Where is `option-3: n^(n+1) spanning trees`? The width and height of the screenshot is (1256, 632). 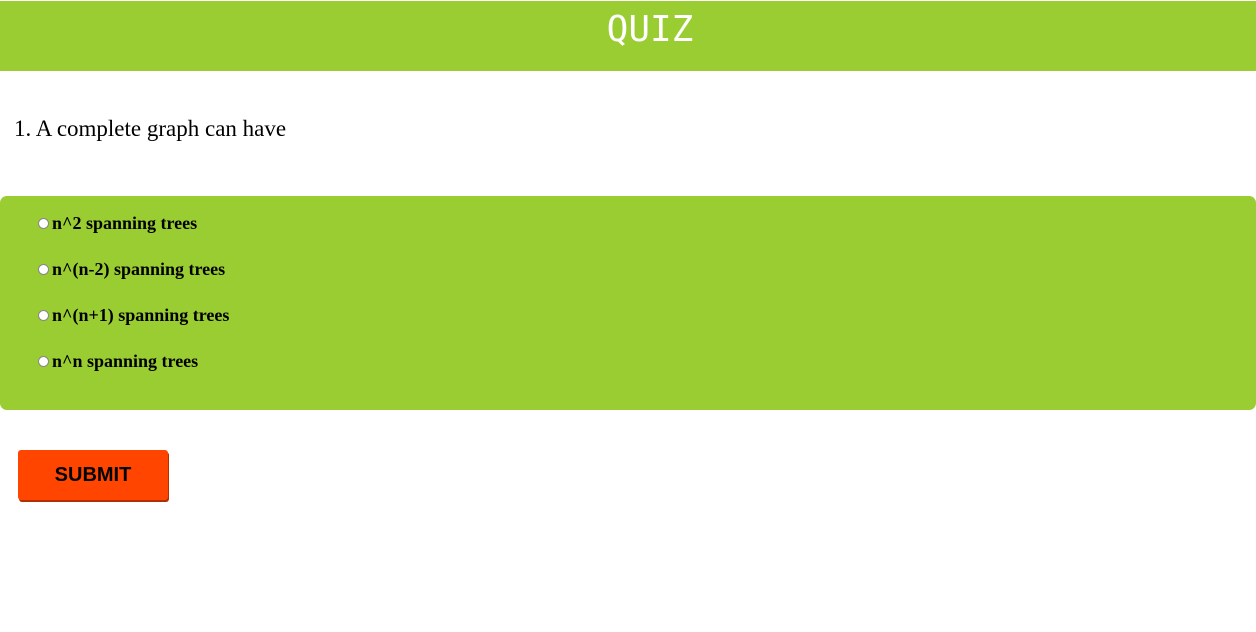
option-3: n^(n+1) spanning trees is located at coordinates (133, 315).